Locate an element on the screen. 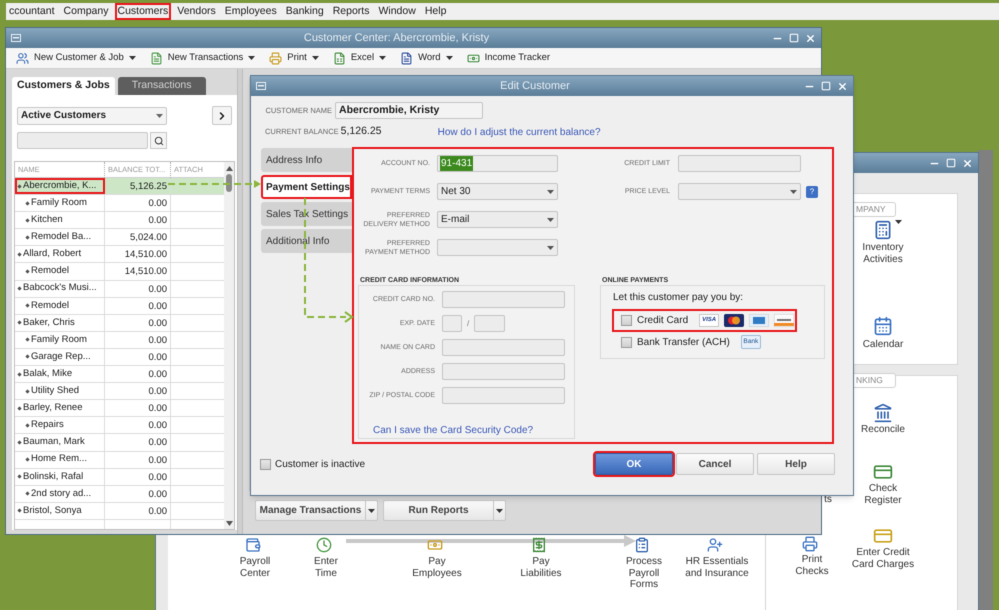 The image size is (999, 610). menu-item: ccountant is located at coordinates (32, 11).